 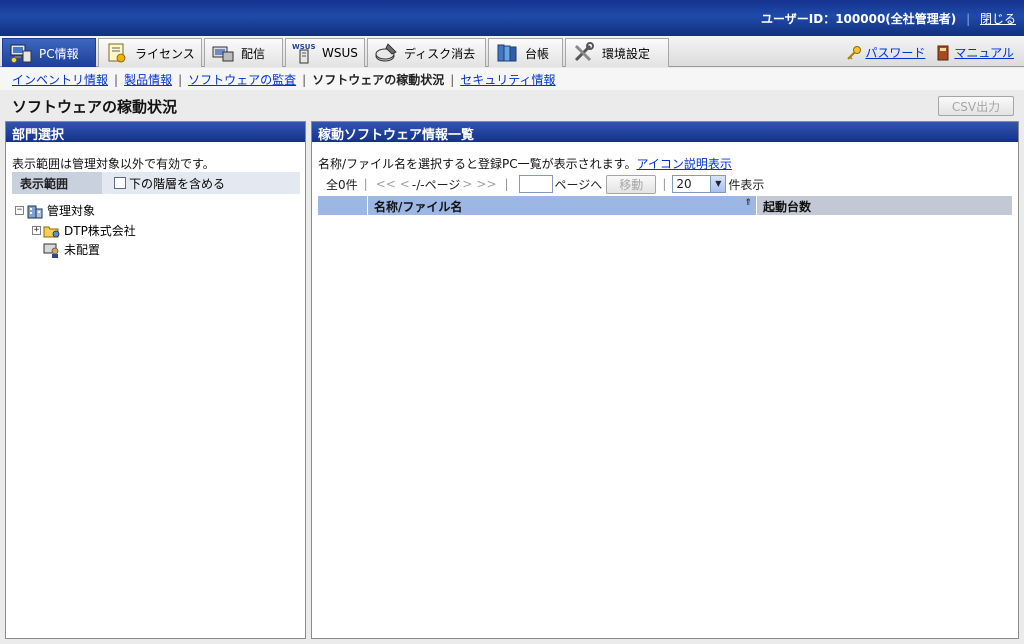 What do you see at coordinates (467, 184) in the screenshot?
I see `next-page-button: >` at bounding box center [467, 184].